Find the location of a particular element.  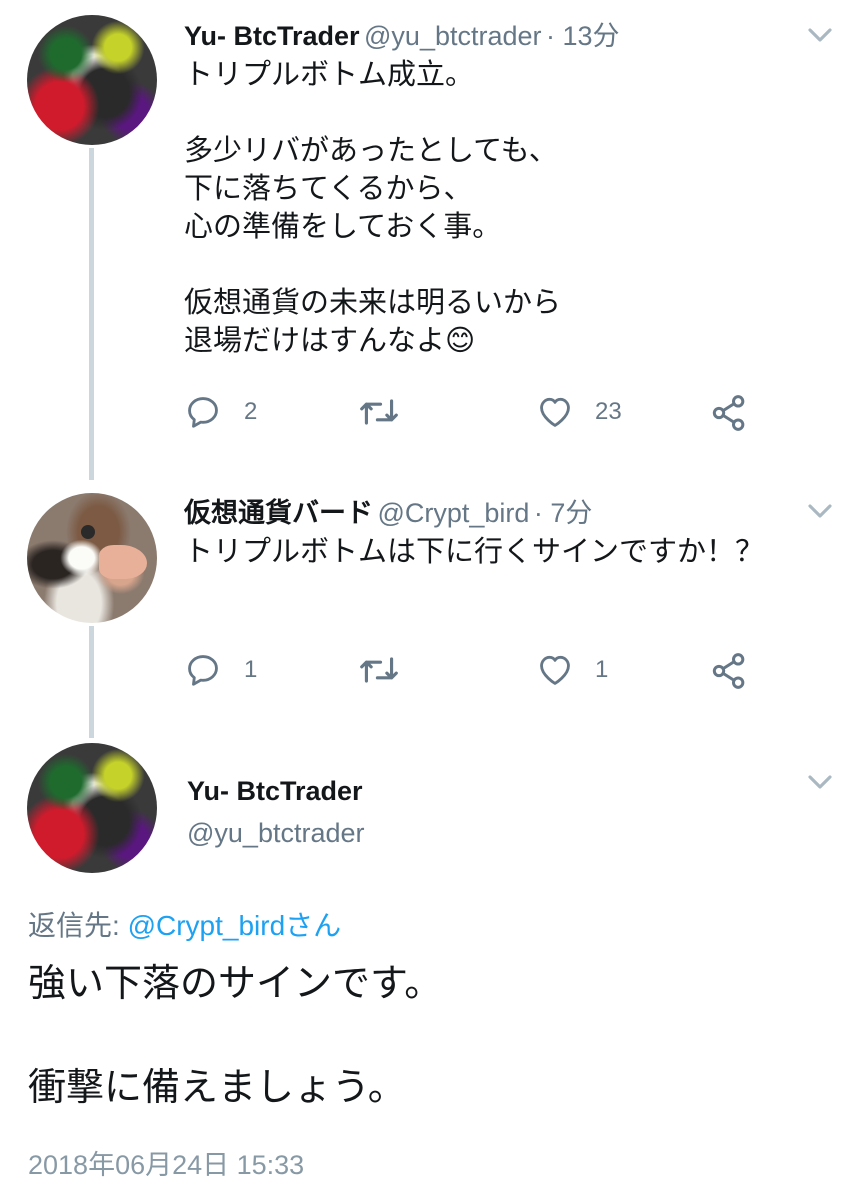

display-name: 仮想通貨バード is located at coordinates (278, 513).